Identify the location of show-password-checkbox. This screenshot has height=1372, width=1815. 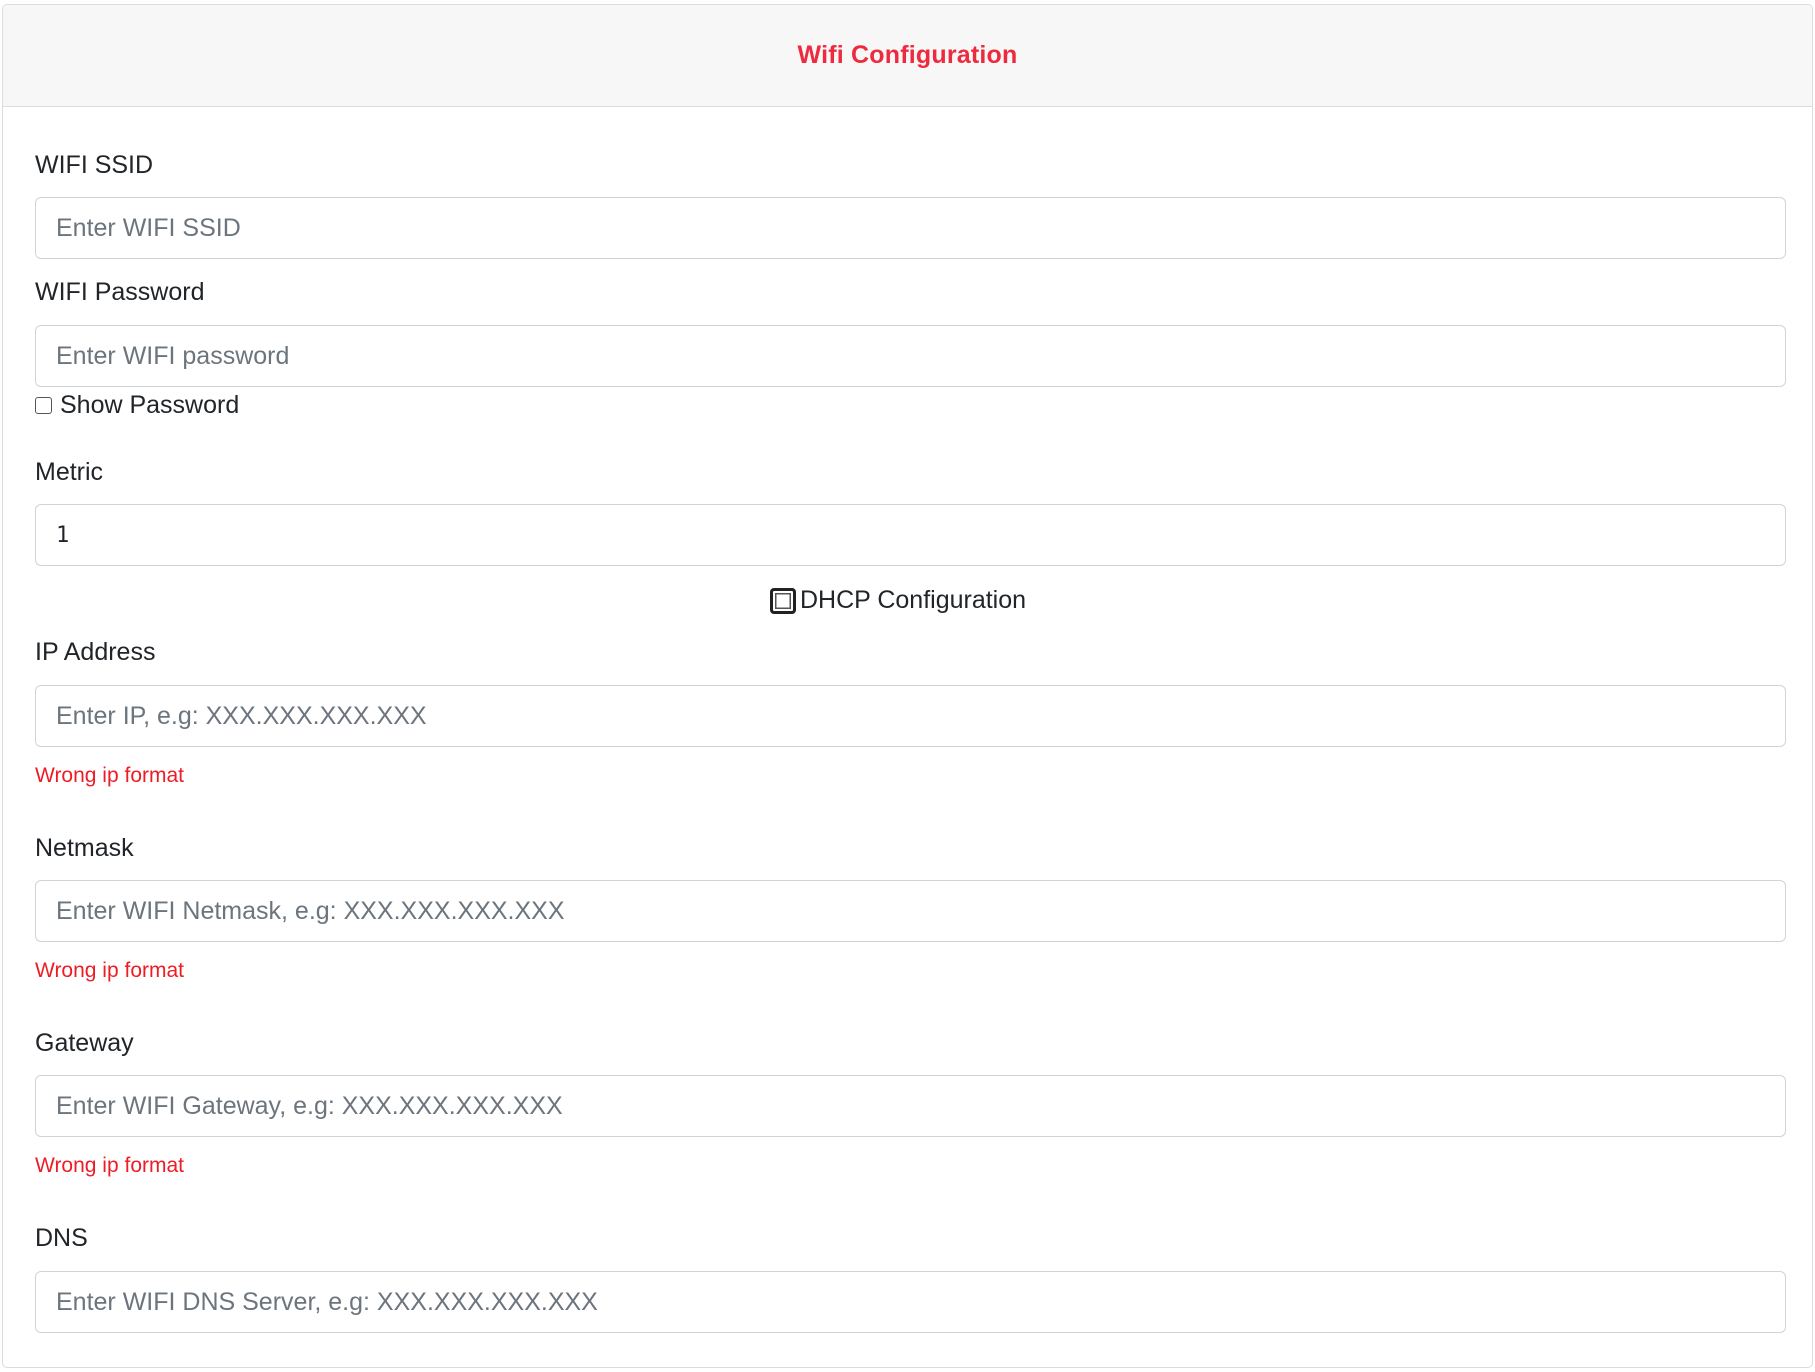
(43, 405).